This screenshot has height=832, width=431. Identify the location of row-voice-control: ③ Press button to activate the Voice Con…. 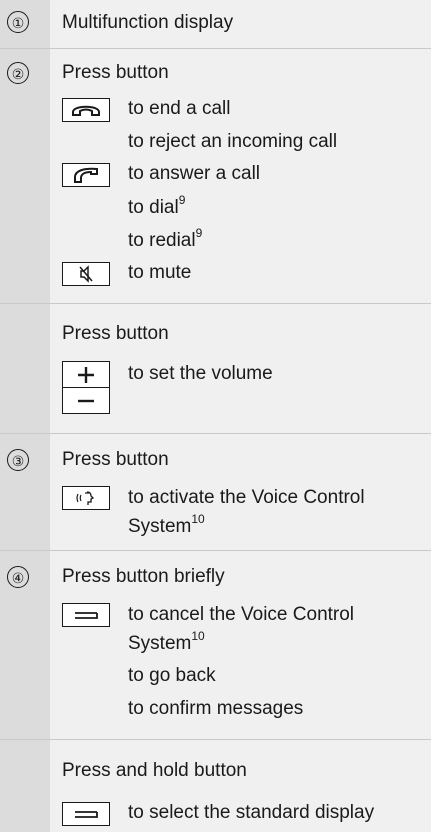
(215, 492).